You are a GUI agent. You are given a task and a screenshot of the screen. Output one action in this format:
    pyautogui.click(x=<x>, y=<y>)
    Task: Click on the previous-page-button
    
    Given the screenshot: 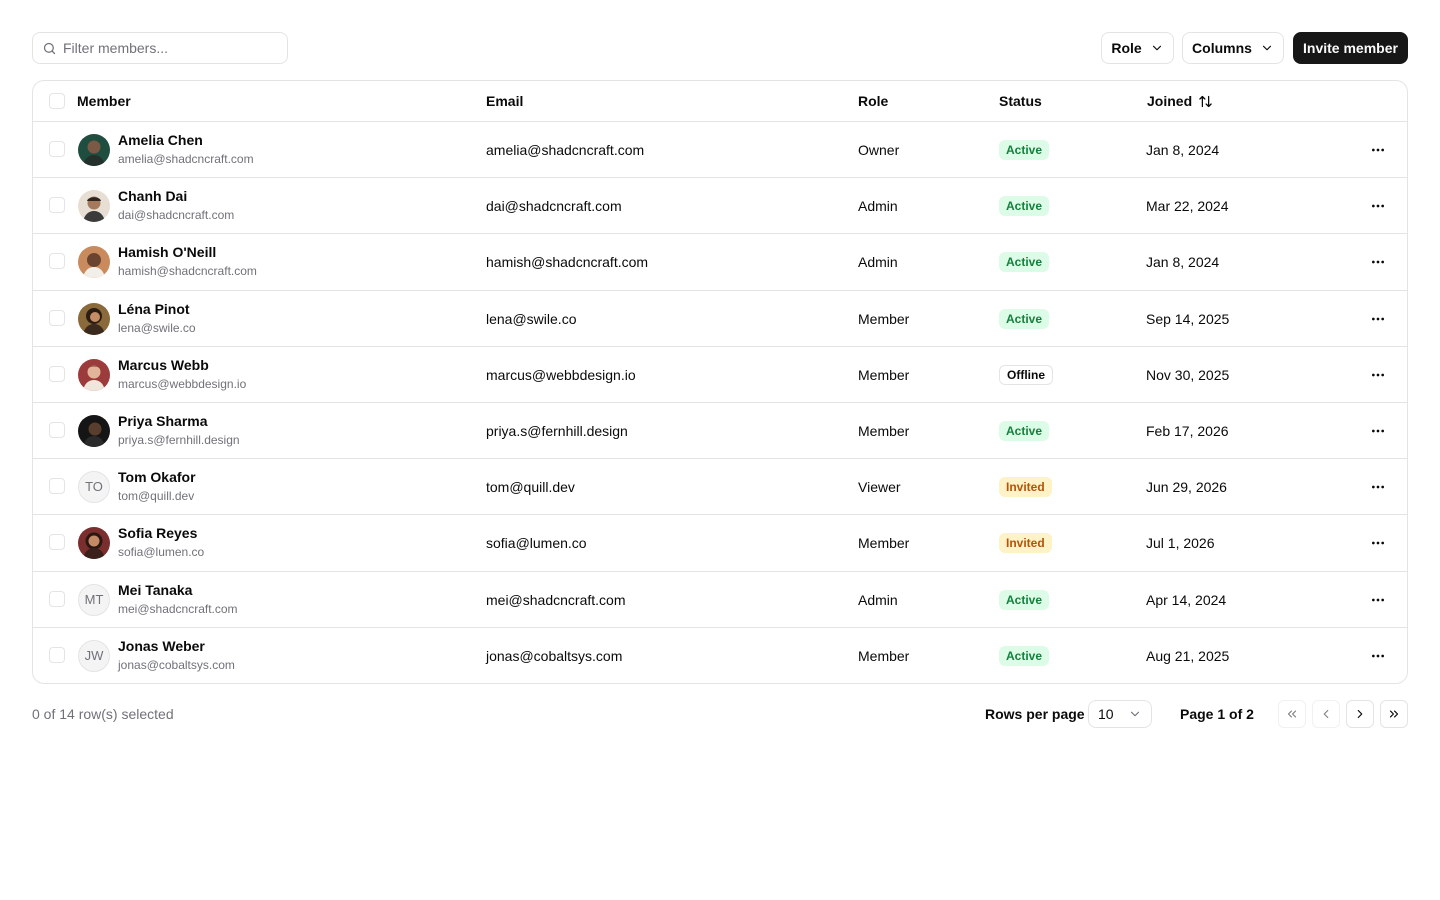 What is the action you would take?
    pyautogui.click(x=1326, y=714)
    